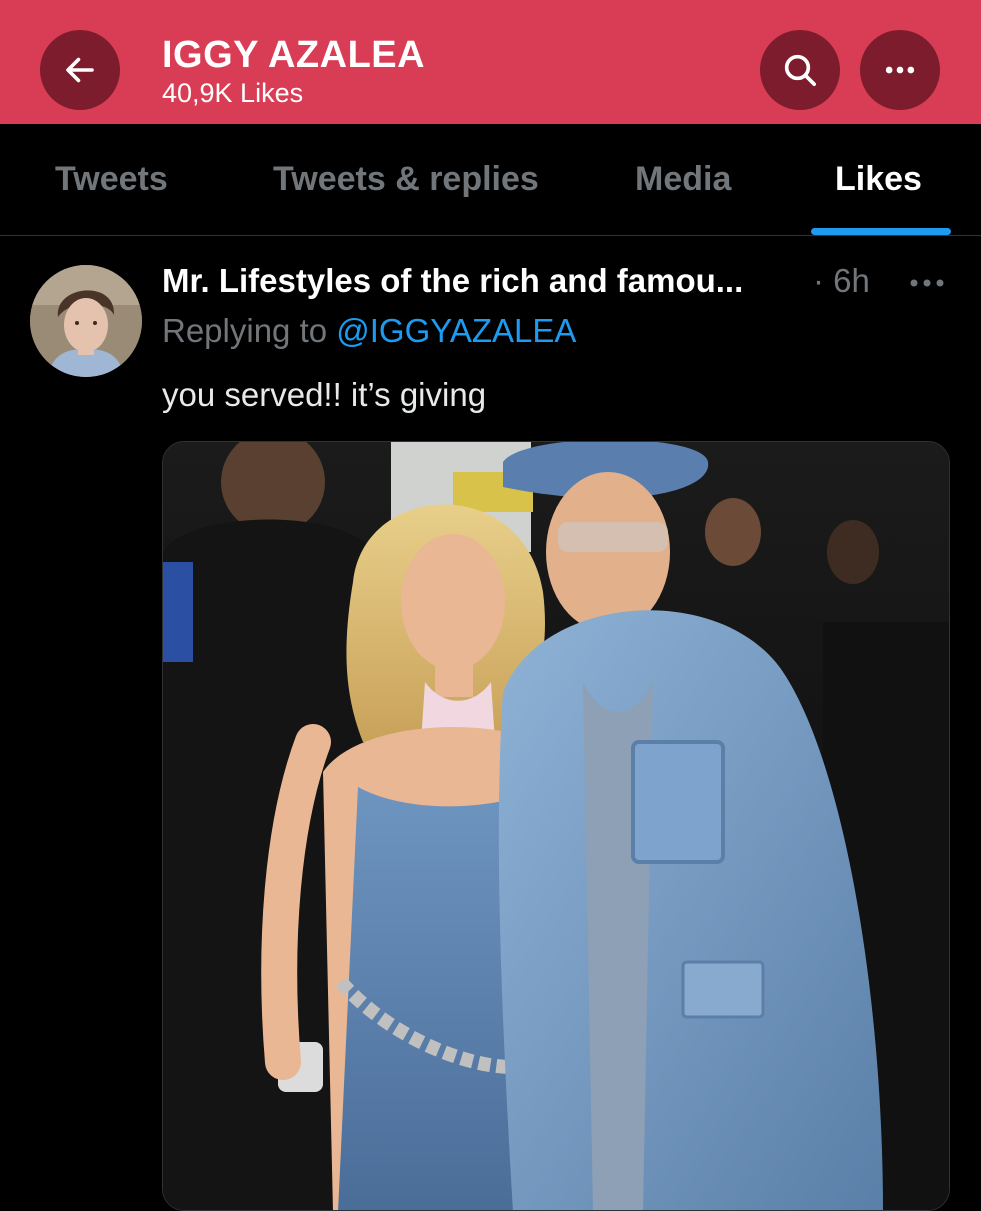  What do you see at coordinates (233, 93) in the screenshot?
I see `likes-count: 40,9K Likes` at bounding box center [233, 93].